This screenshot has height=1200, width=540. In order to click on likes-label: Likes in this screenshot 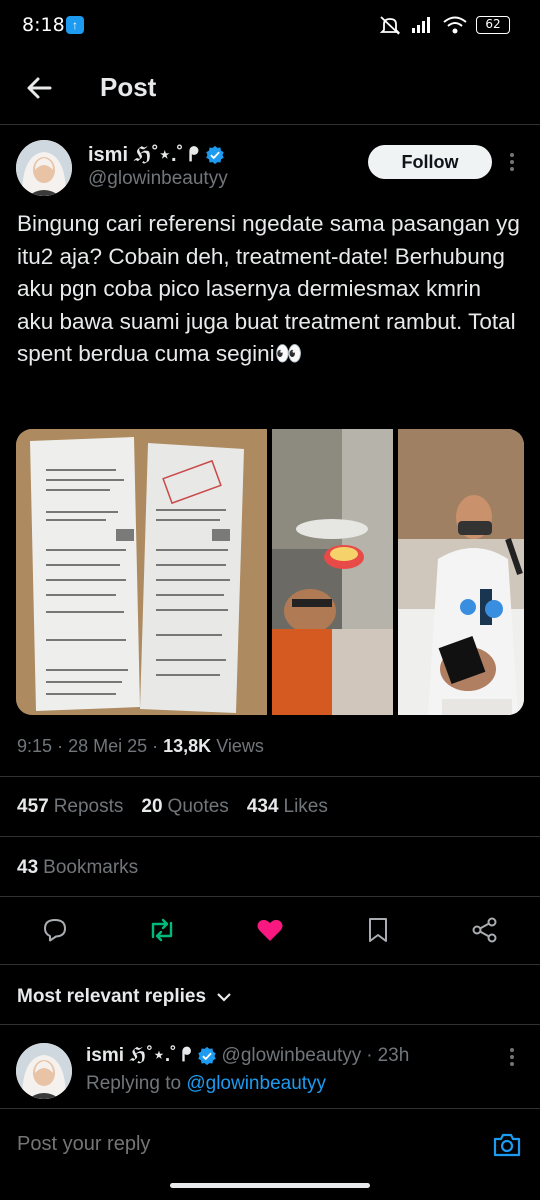, I will do `click(305, 806)`.